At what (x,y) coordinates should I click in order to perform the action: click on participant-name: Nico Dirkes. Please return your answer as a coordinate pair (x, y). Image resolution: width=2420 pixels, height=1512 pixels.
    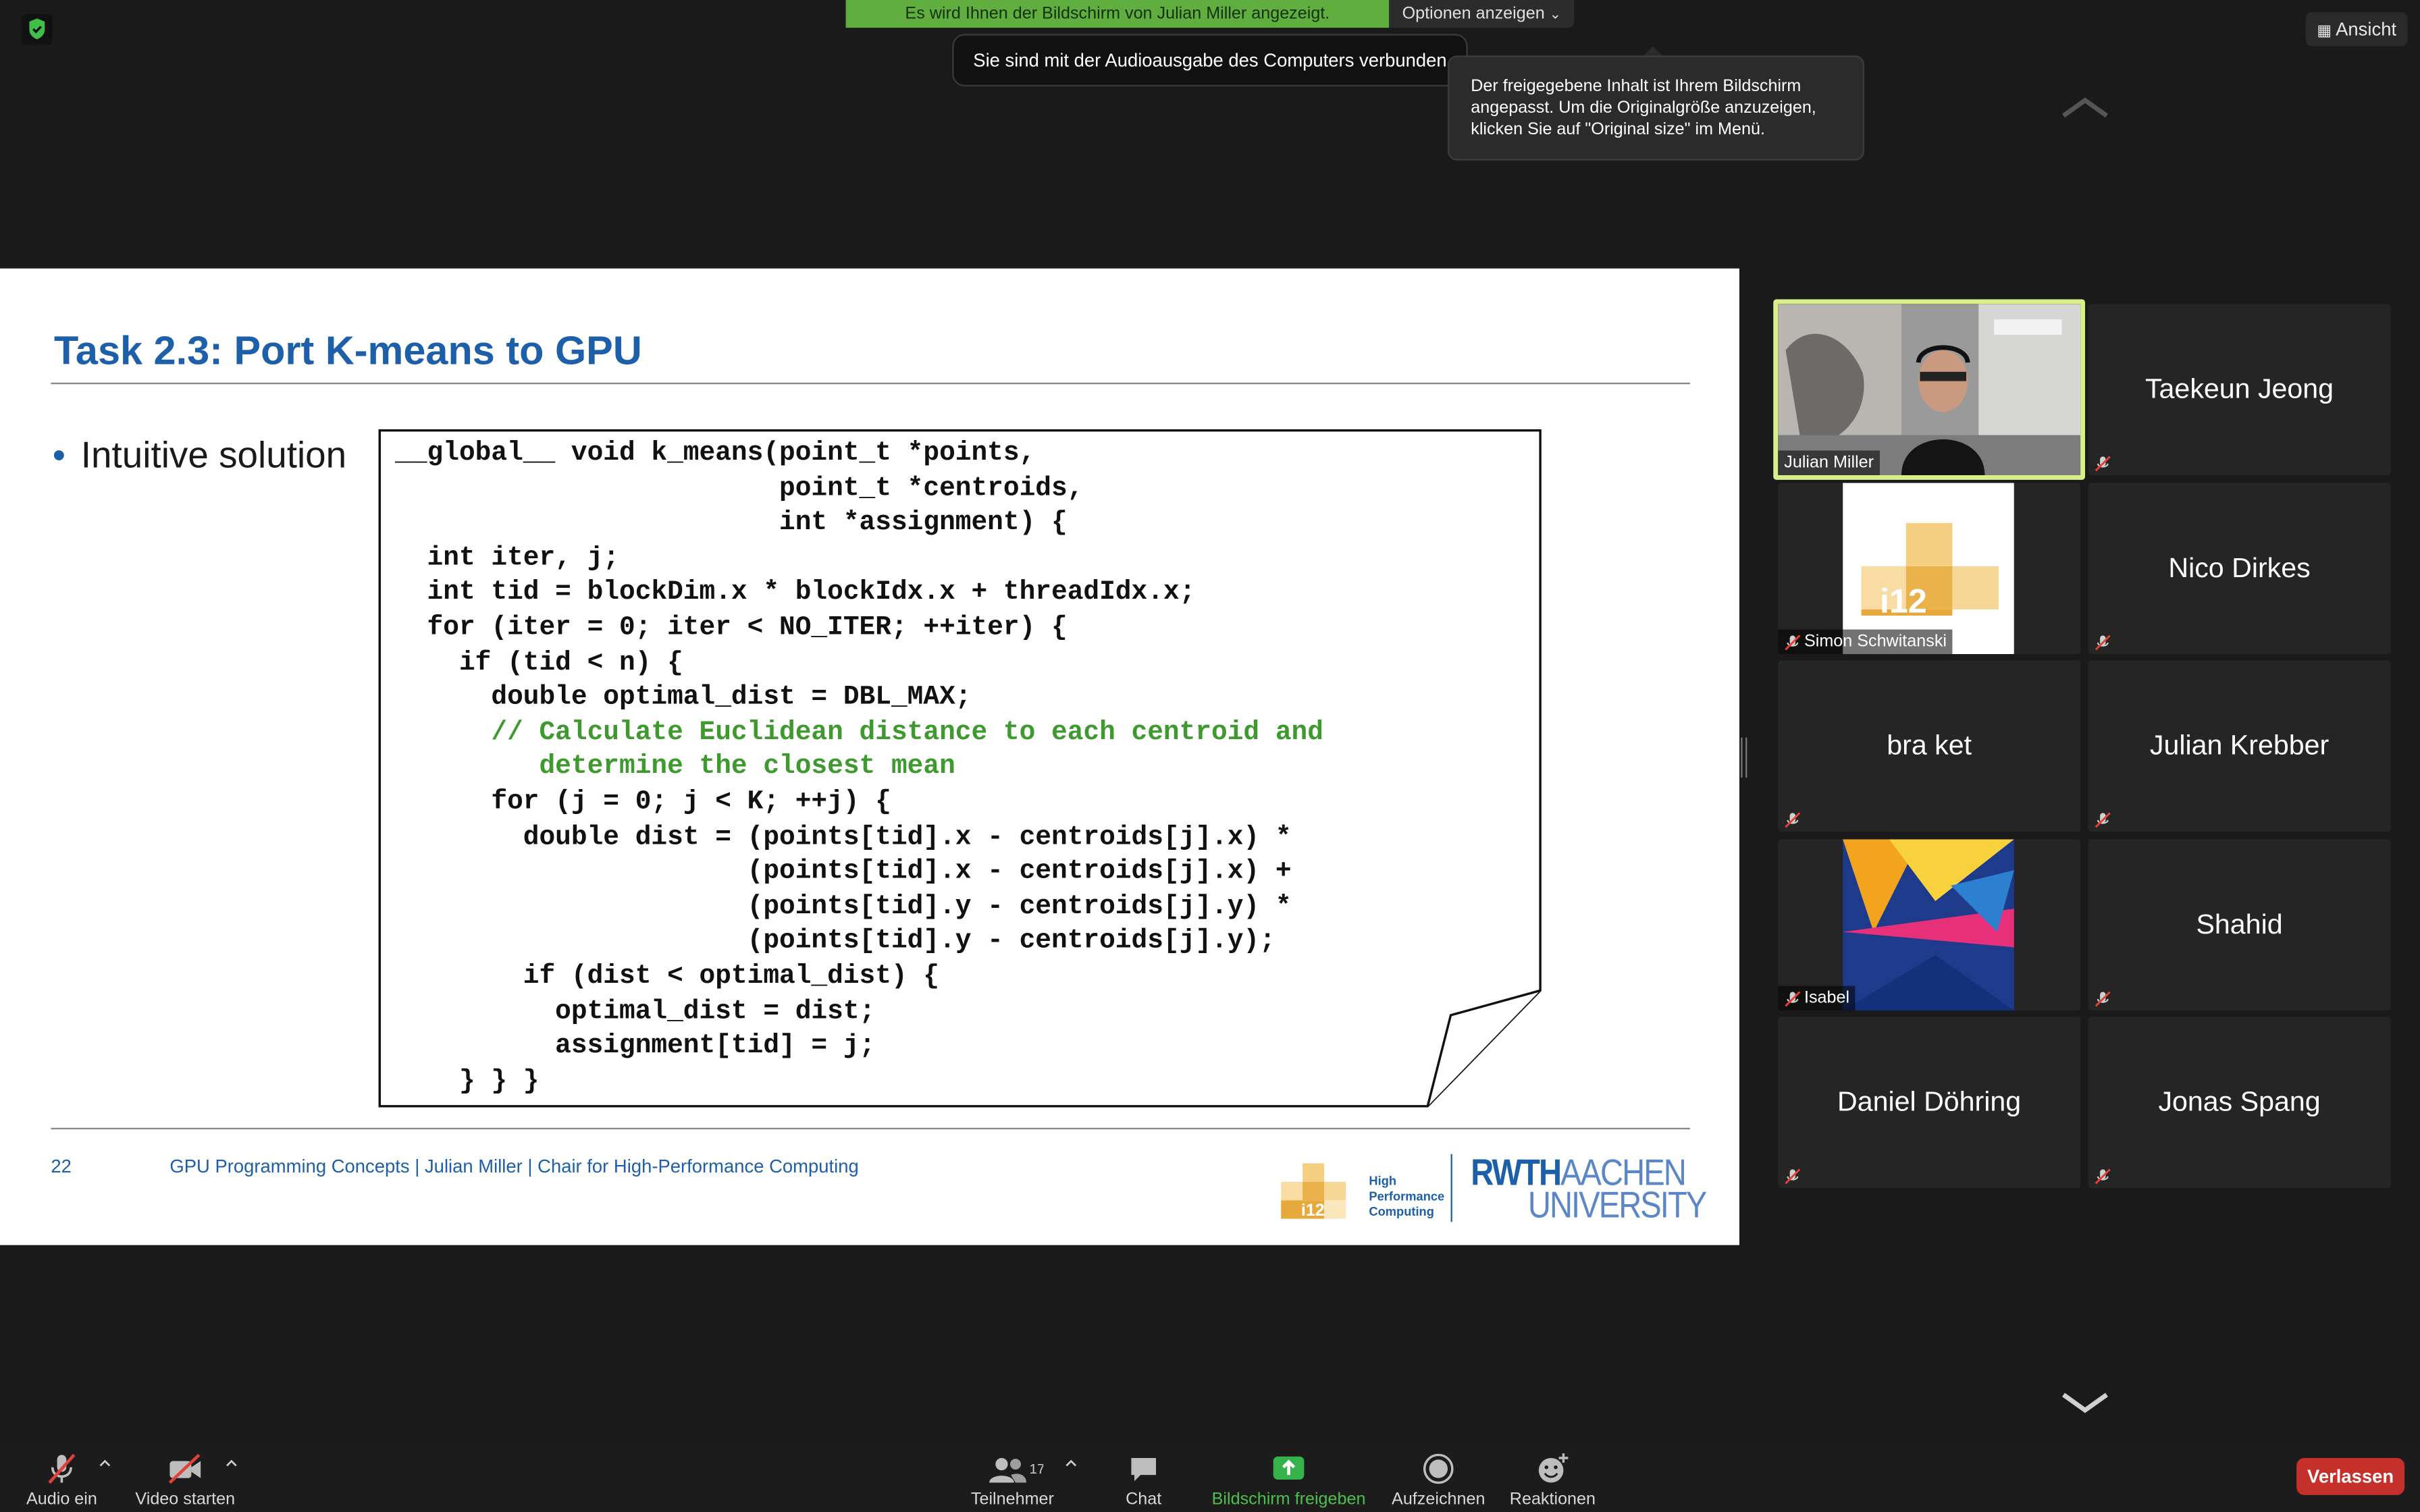
    Looking at the image, I should click on (2239, 567).